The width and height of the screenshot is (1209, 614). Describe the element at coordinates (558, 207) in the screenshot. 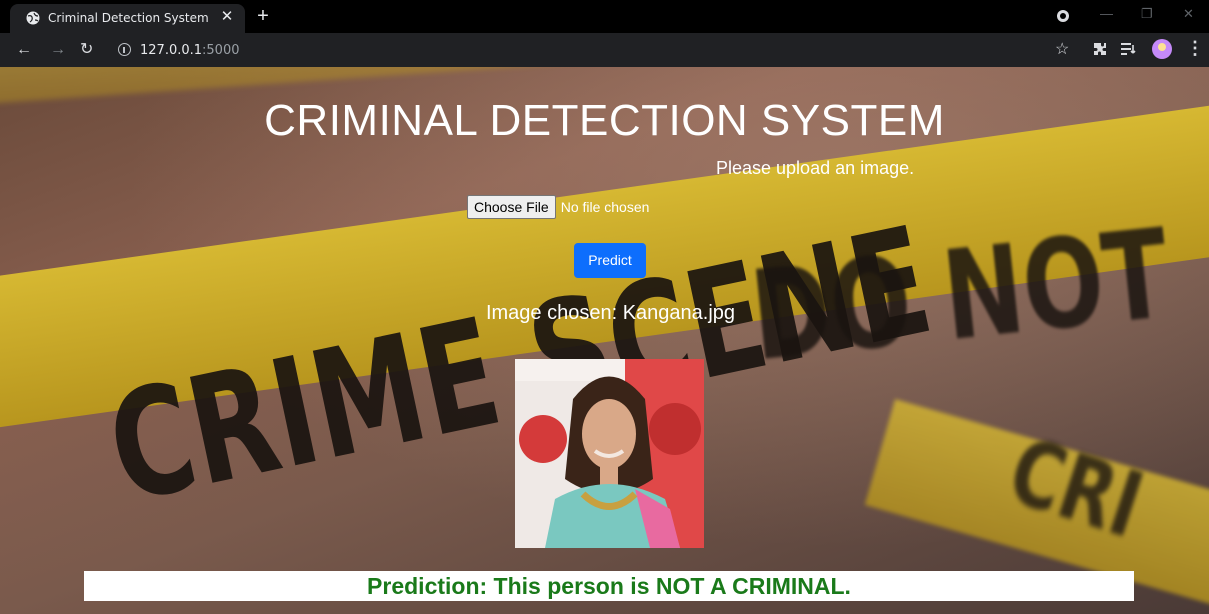

I see `file-input: Choose File No file chosen` at that location.